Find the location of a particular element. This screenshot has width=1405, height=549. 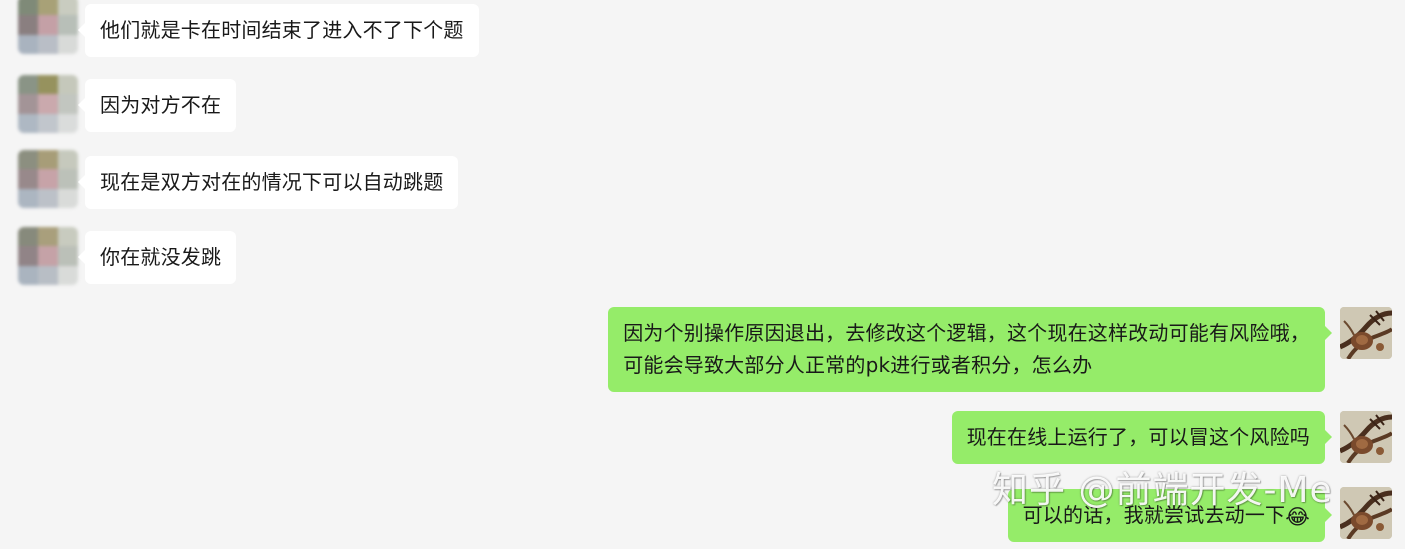

message-bubble-outgoing: 现在在线上运行了，可以冒这个风险吗 is located at coordinates (1142, 437).